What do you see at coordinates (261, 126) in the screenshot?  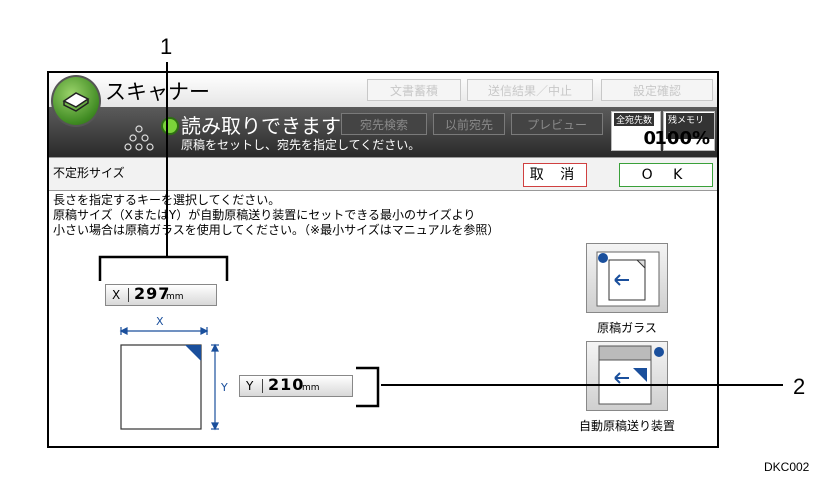 I see `status-ready-text: 読み取りできます` at bounding box center [261, 126].